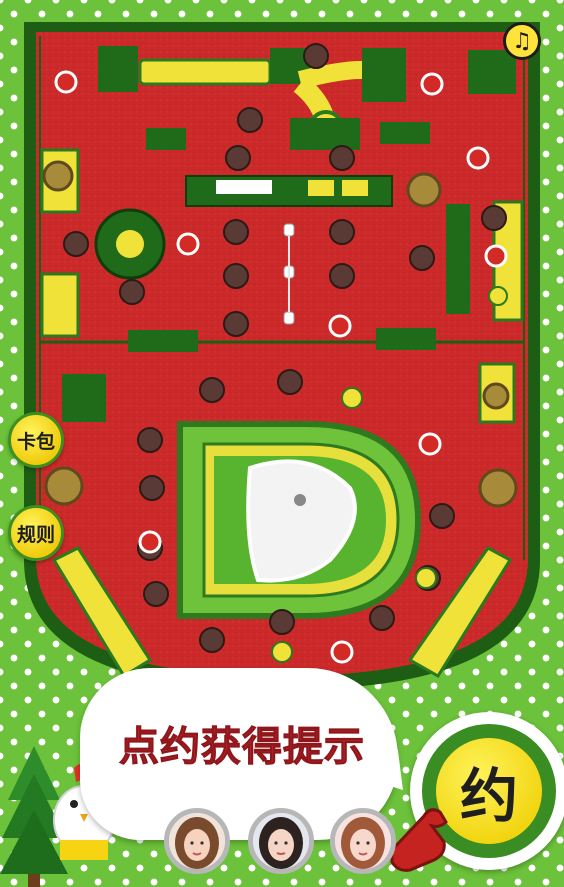 The height and width of the screenshot is (887, 564). I want to click on pointing-hand-icon, so click(419, 840).